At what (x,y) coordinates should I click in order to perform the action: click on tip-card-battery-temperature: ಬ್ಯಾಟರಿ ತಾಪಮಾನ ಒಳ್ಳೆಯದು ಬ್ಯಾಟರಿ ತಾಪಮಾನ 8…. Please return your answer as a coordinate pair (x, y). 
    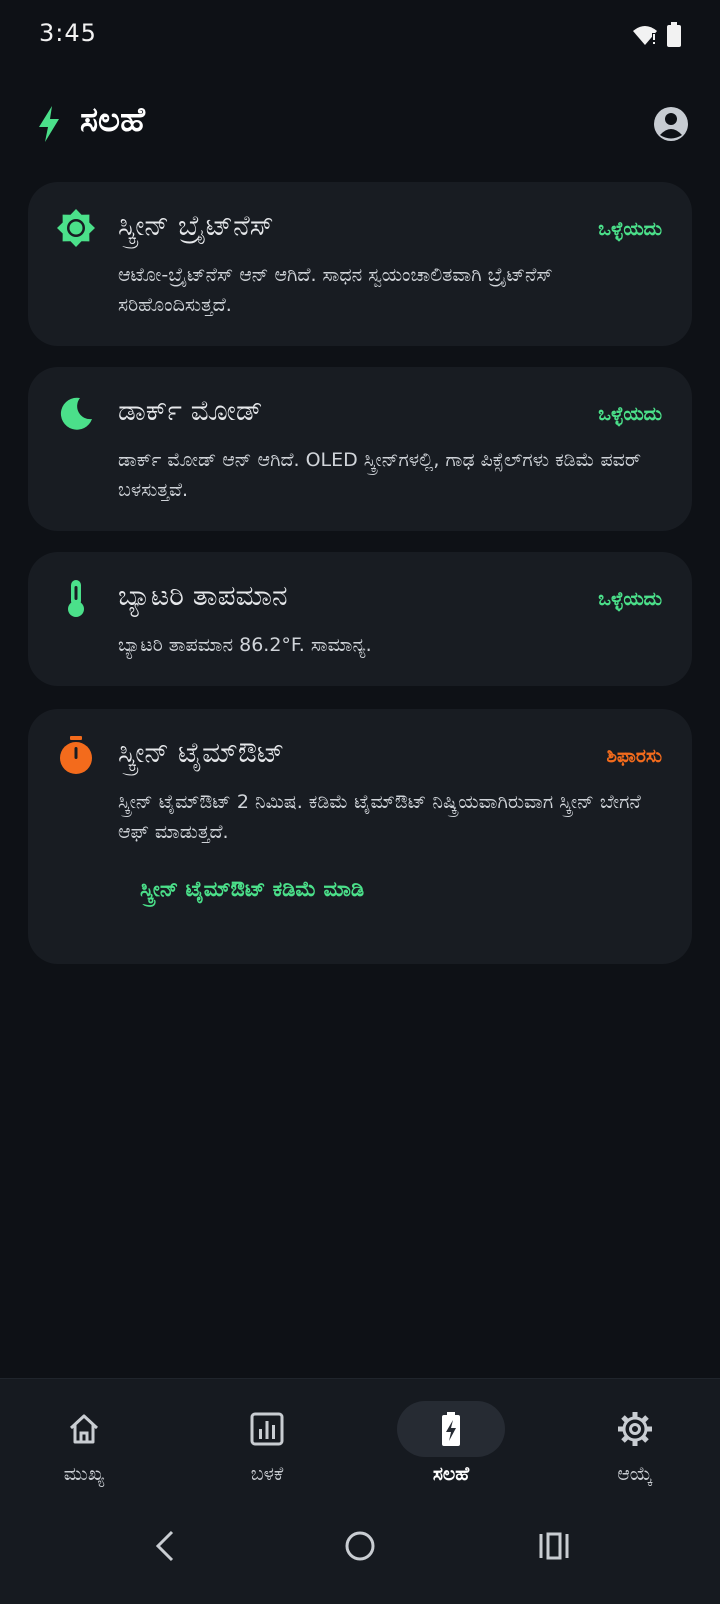
    Looking at the image, I should click on (360, 619).